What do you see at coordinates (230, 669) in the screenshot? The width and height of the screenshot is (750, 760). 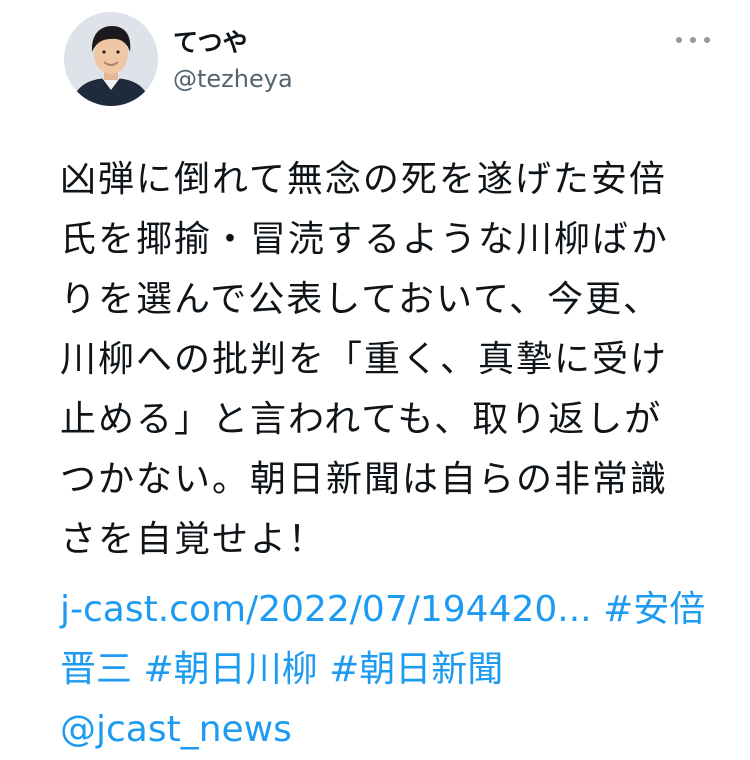 I see `hashtag-link-asahi-senryu: #朝日川柳` at bounding box center [230, 669].